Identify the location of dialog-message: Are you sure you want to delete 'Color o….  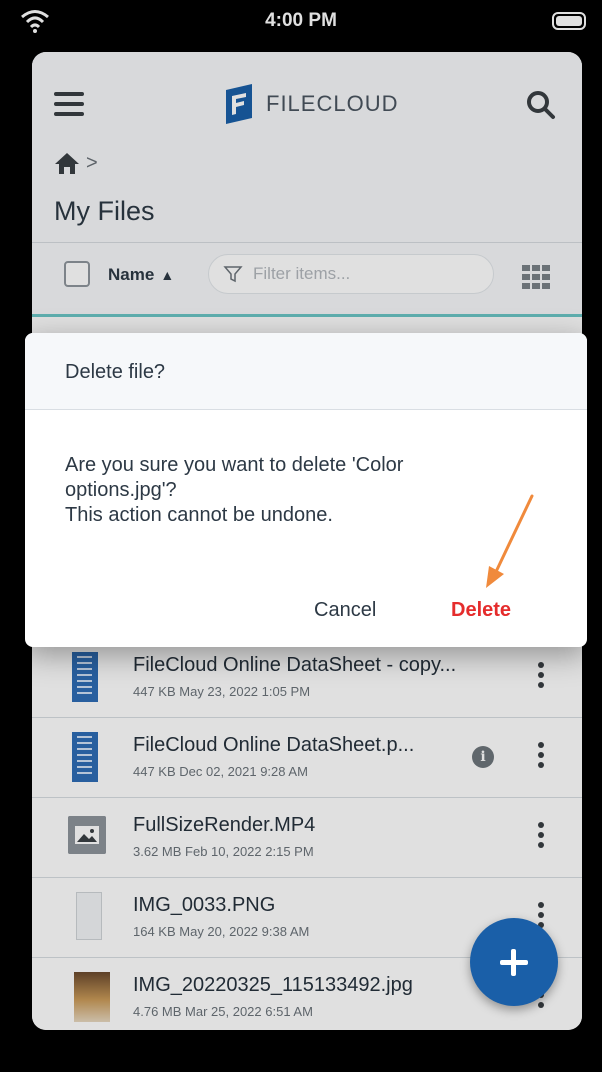
(305, 490).